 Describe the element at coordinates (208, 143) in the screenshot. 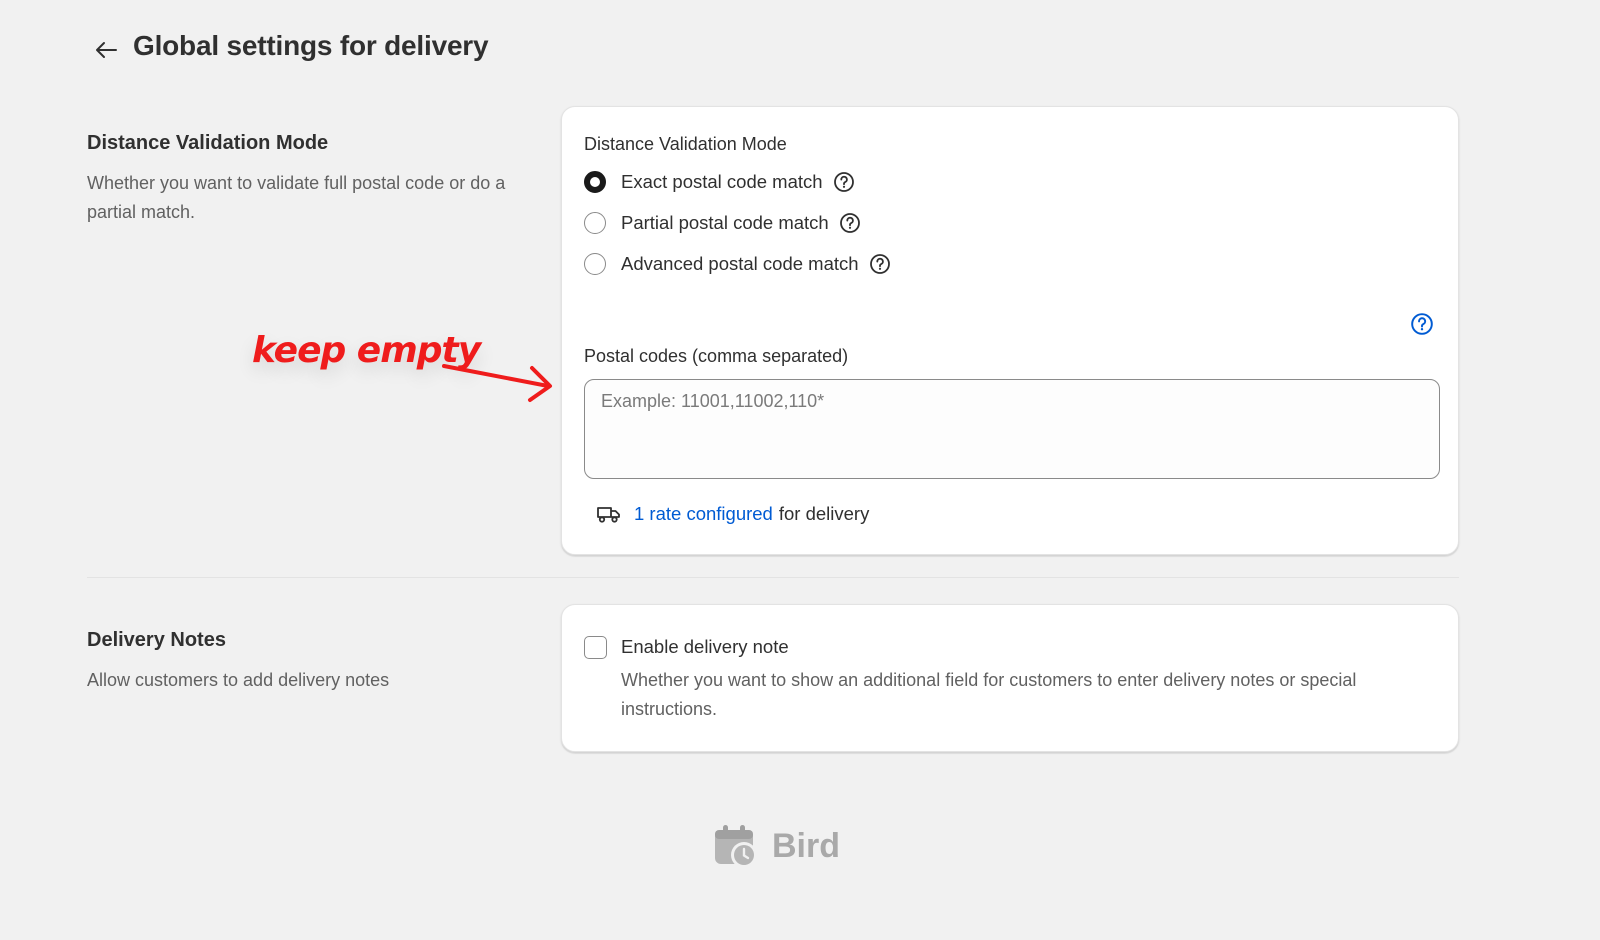

I see `distance-section-title: Distance Validation Mode` at that location.